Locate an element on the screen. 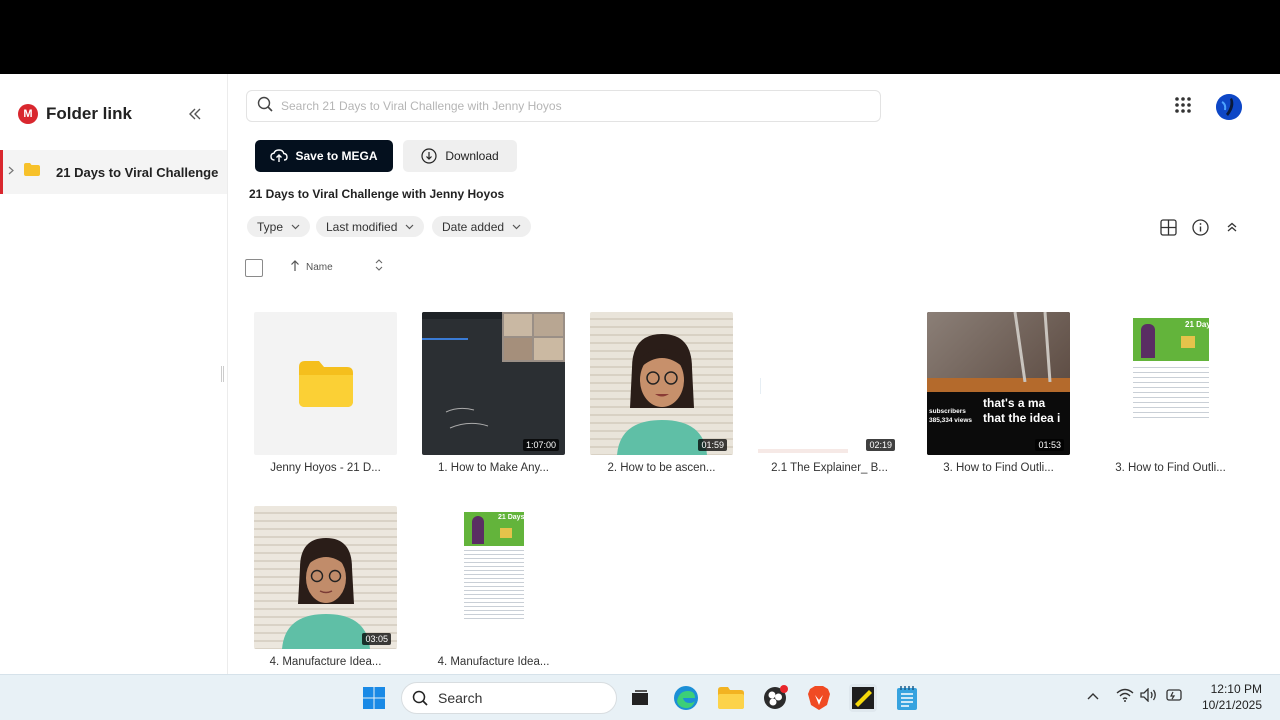  avatar is located at coordinates (1229, 107).